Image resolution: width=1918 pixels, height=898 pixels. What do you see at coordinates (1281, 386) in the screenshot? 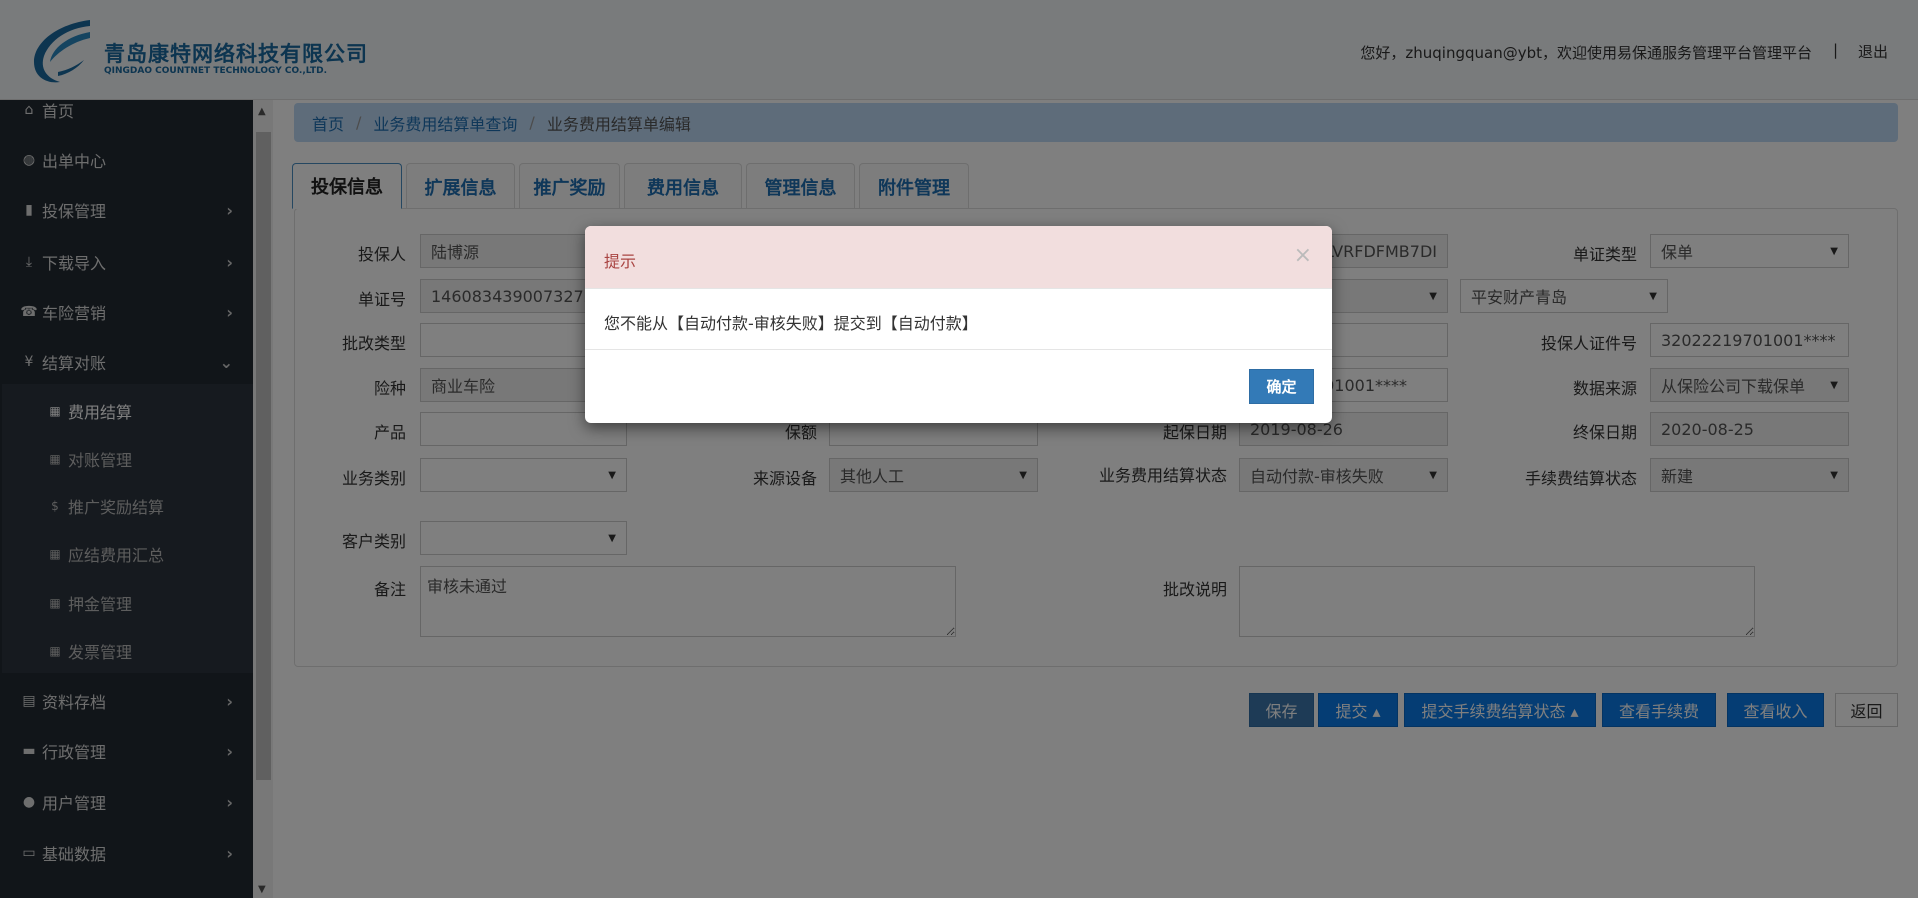
I see `confirm-button: 确定` at bounding box center [1281, 386].